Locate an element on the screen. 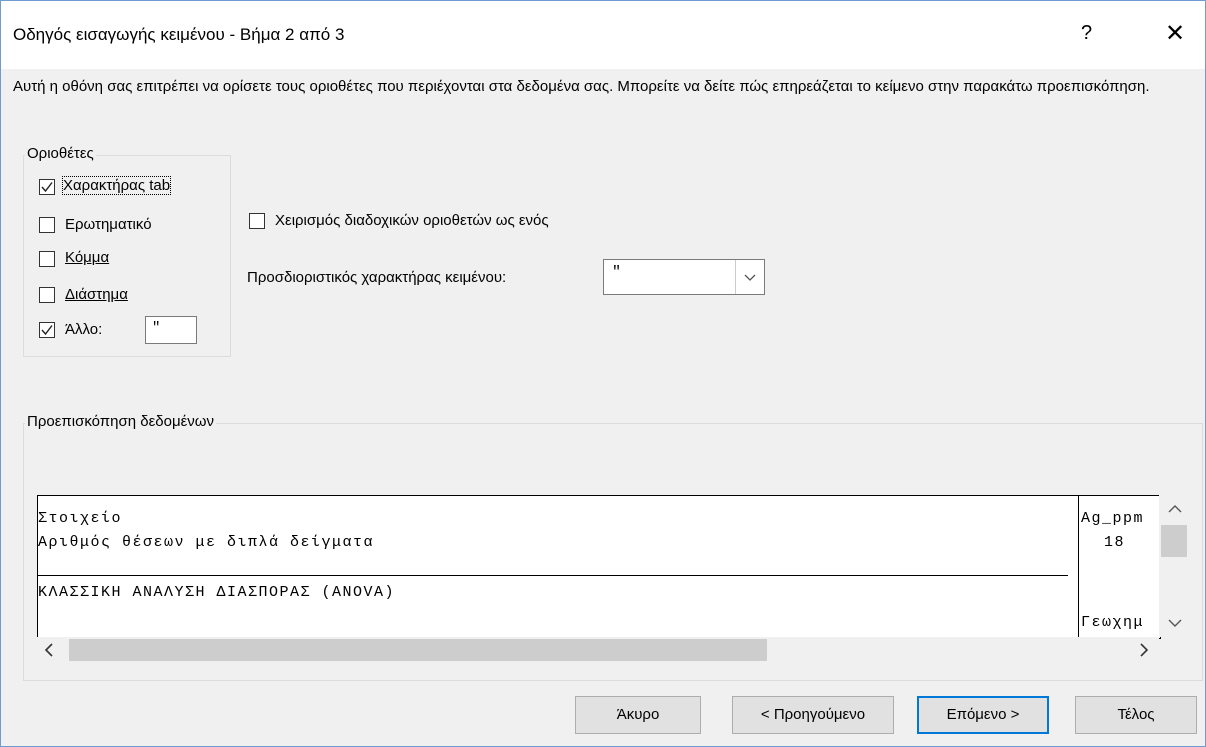 The image size is (1206, 747). help-button: ? is located at coordinates (1086, 33).